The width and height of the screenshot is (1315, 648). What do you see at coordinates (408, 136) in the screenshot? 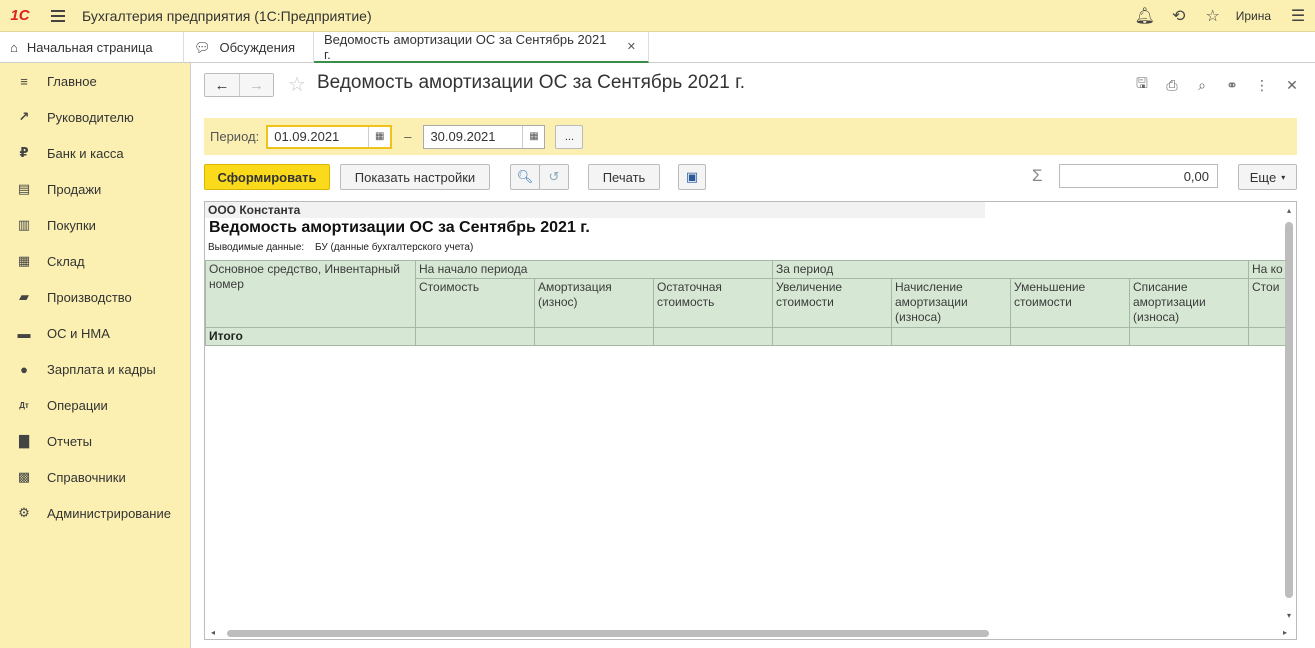
I see `period-dash: –` at bounding box center [408, 136].